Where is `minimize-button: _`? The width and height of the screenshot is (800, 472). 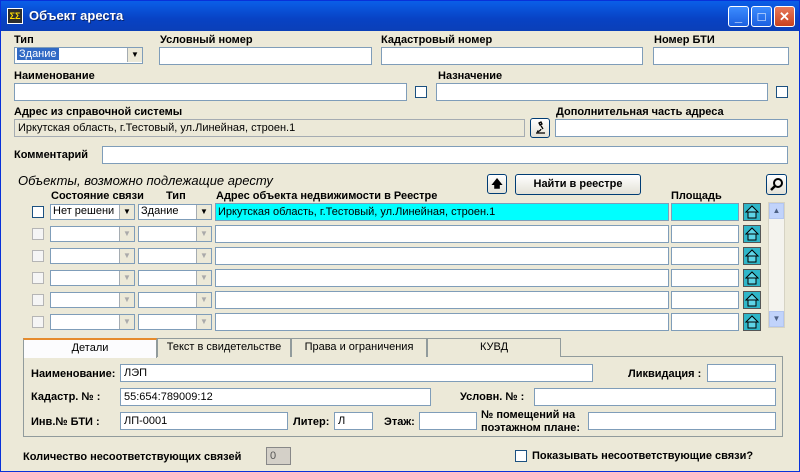
minimize-button: _ is located at coordinates (738, 16).